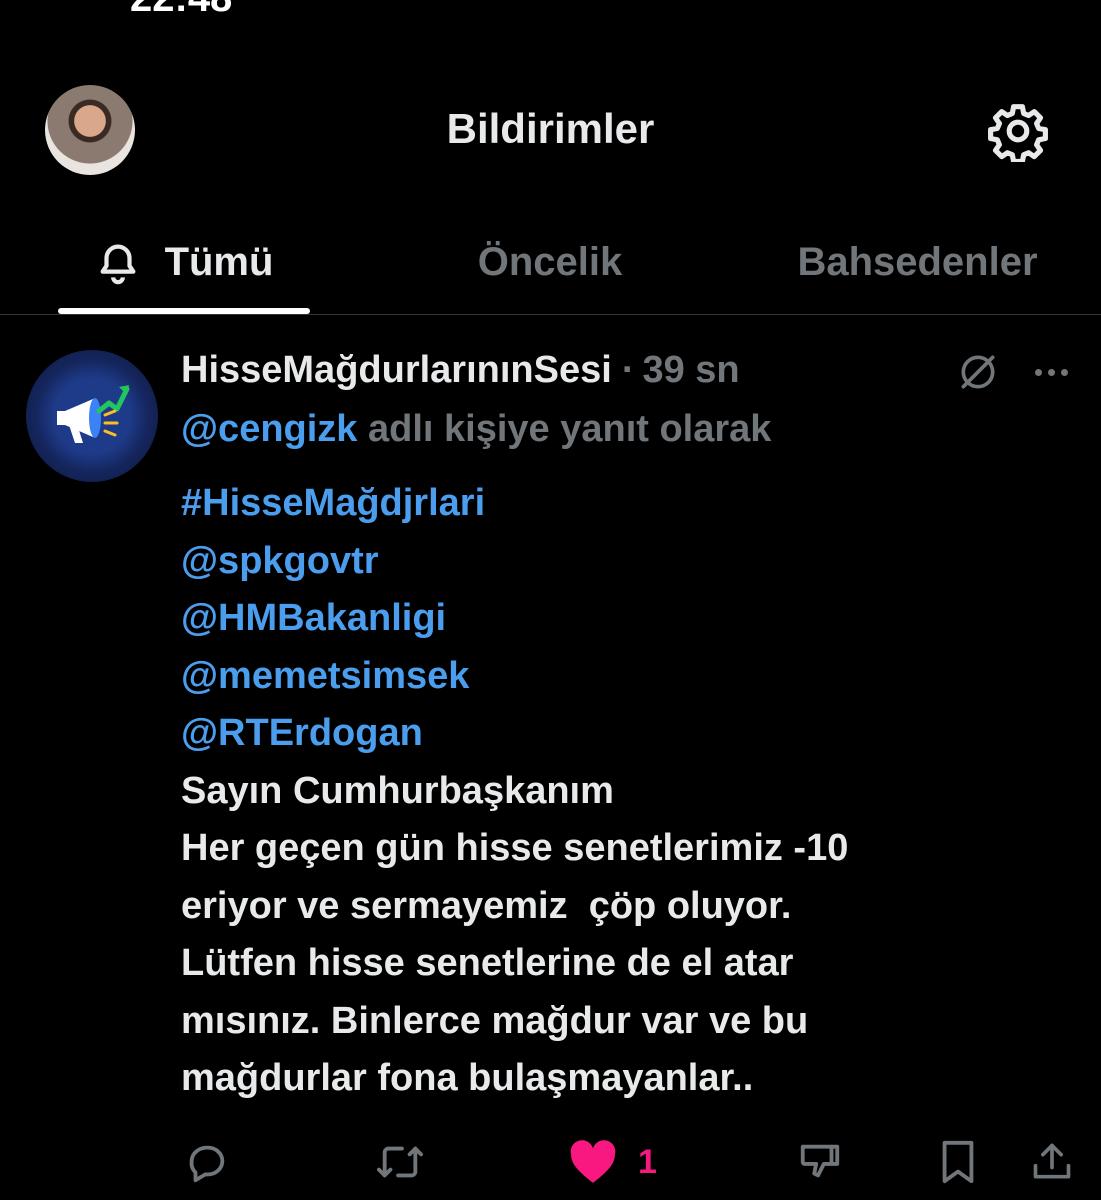 This screenshot has width=1101, height=1200. Describe the element at coordinates (269, 429) in the screenshot. I see `reply-mention: @cengizk` at that location.